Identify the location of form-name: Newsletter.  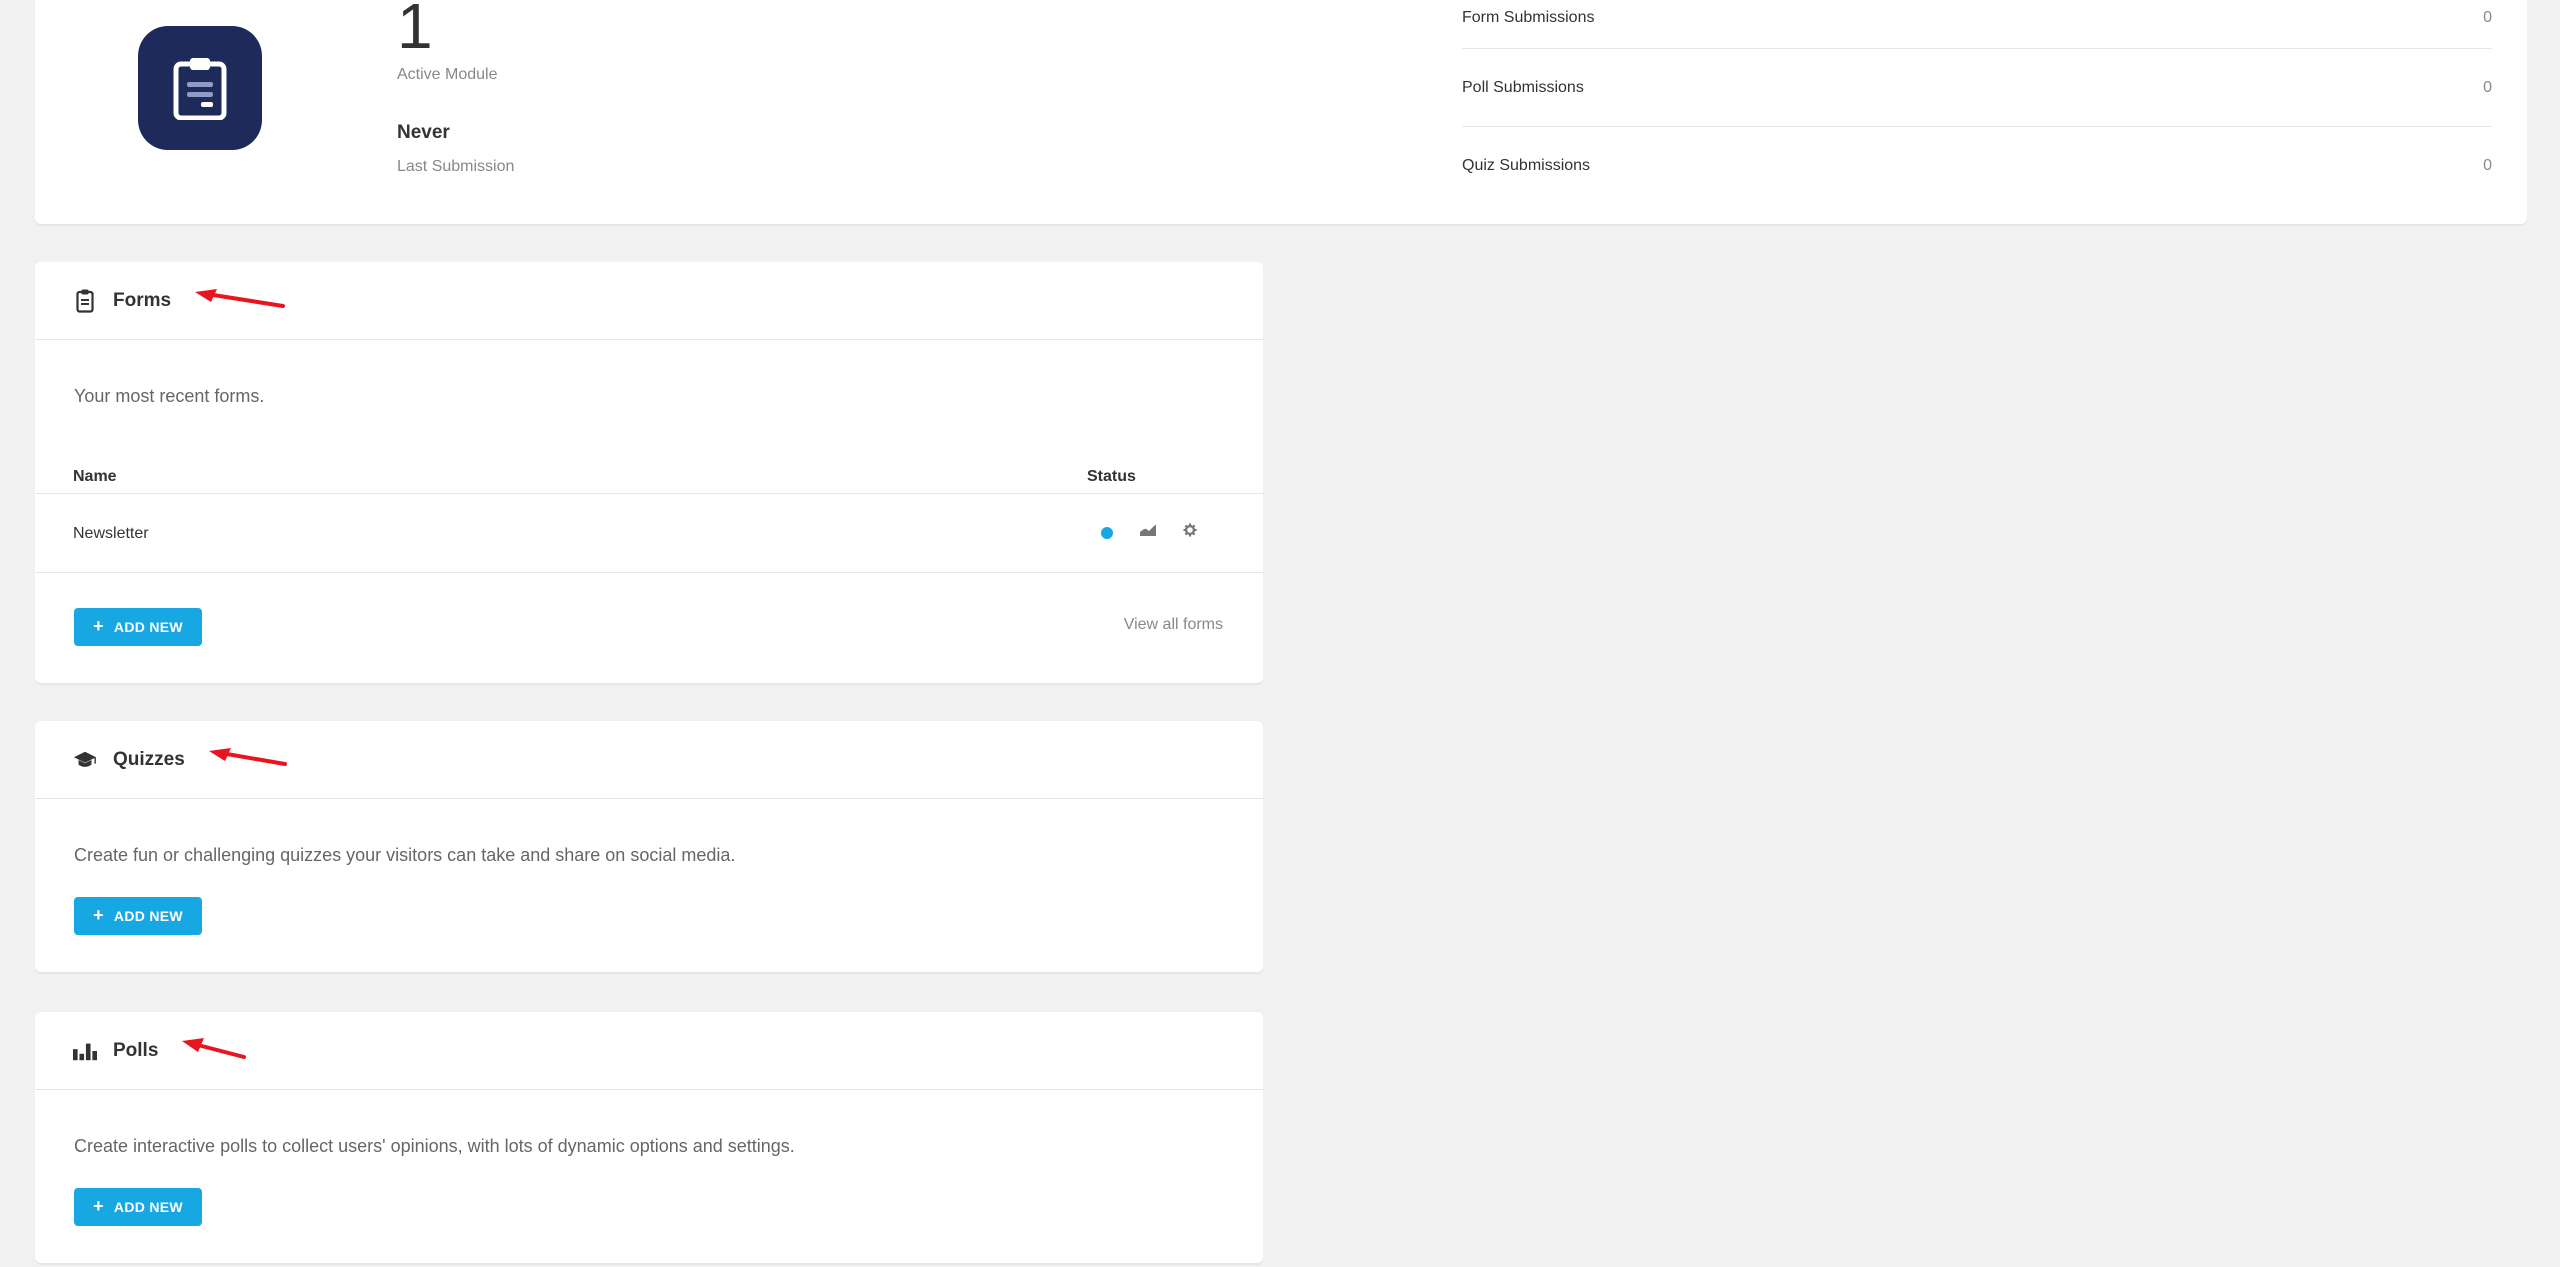
(111, 534).